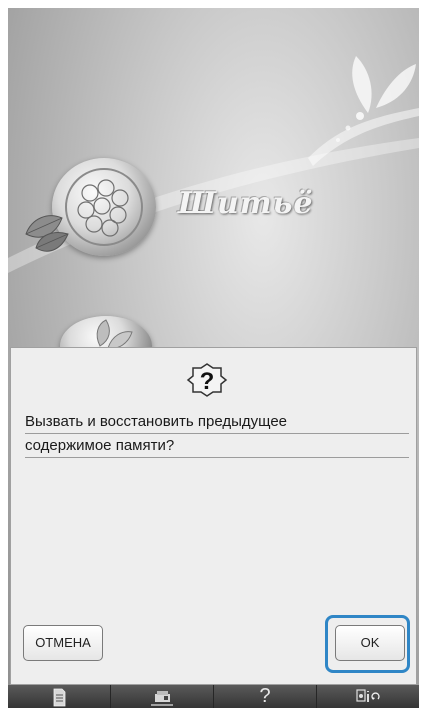  Describe the element at coordinates (370, 643) in the screenshot. I see `ok-button: OK` at that location.